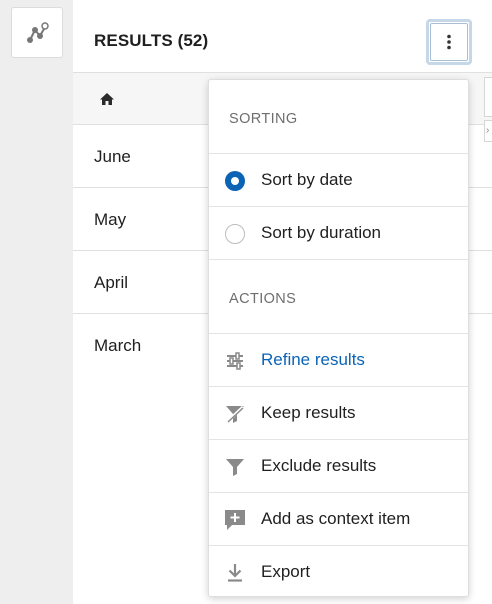 The height and width of the screenshot is (604, 492). What do you see at coordinates (235, 181) in the screenshot?
I see `radio-selected-icon` at bounding box center [235, 181].